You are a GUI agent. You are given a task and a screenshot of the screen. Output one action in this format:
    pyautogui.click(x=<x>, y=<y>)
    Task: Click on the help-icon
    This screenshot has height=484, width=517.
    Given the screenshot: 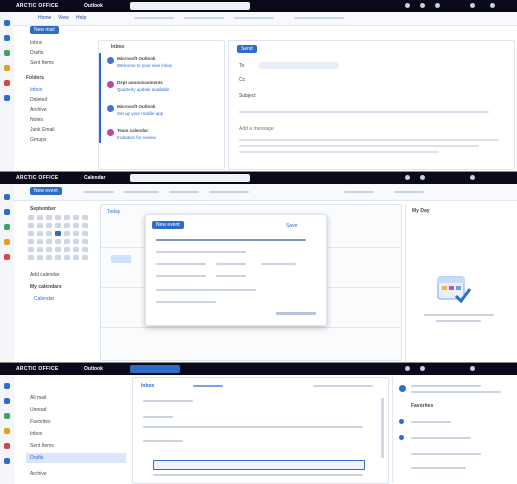 What is the action you would take?
    pyautogui.click(x=437, y=5)
    